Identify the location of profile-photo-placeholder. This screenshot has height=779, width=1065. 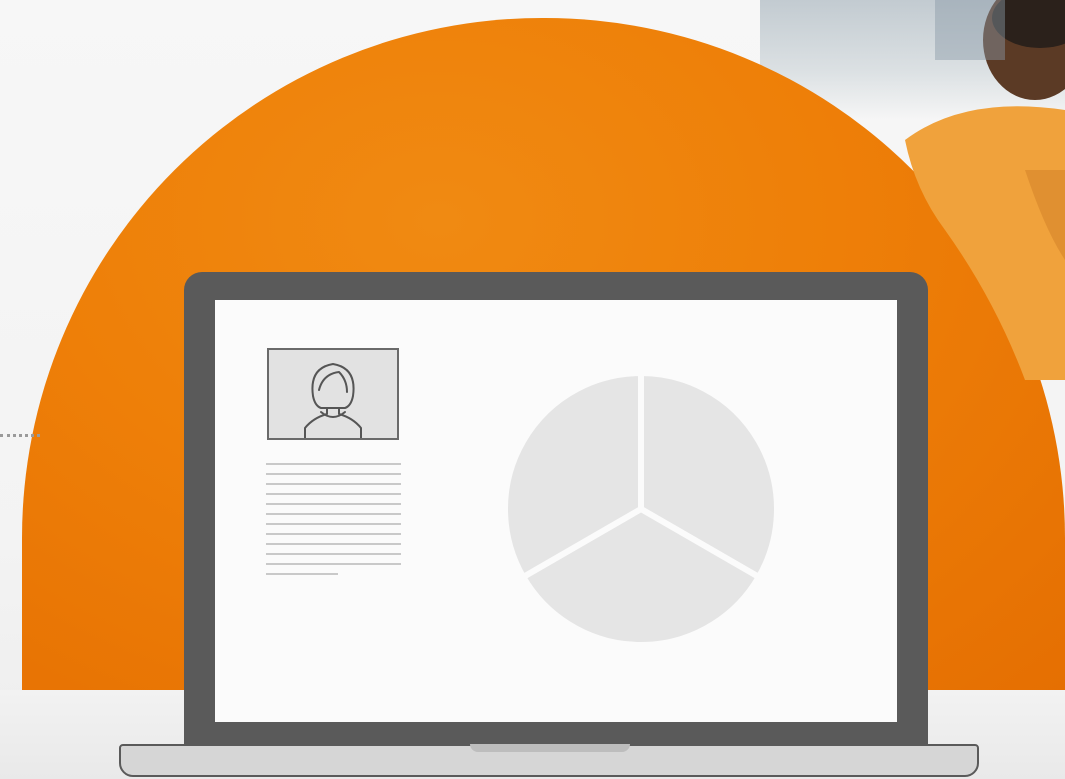
(333, 394).